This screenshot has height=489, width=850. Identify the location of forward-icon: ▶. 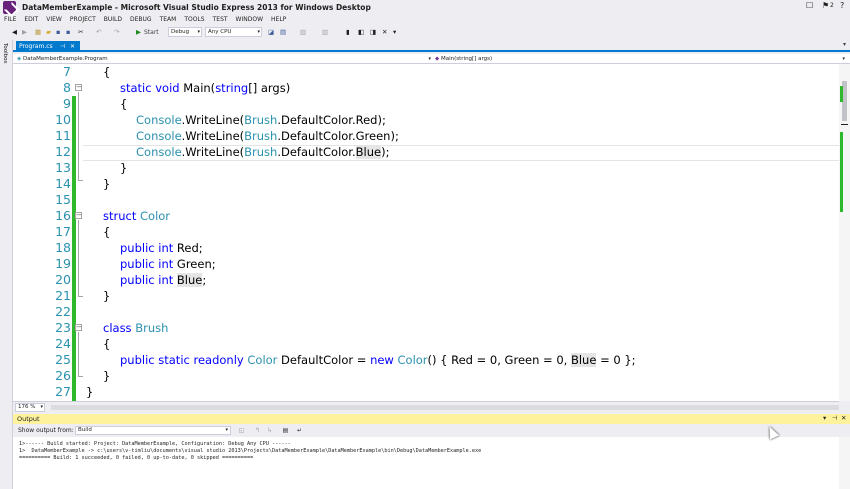
(24, 32).